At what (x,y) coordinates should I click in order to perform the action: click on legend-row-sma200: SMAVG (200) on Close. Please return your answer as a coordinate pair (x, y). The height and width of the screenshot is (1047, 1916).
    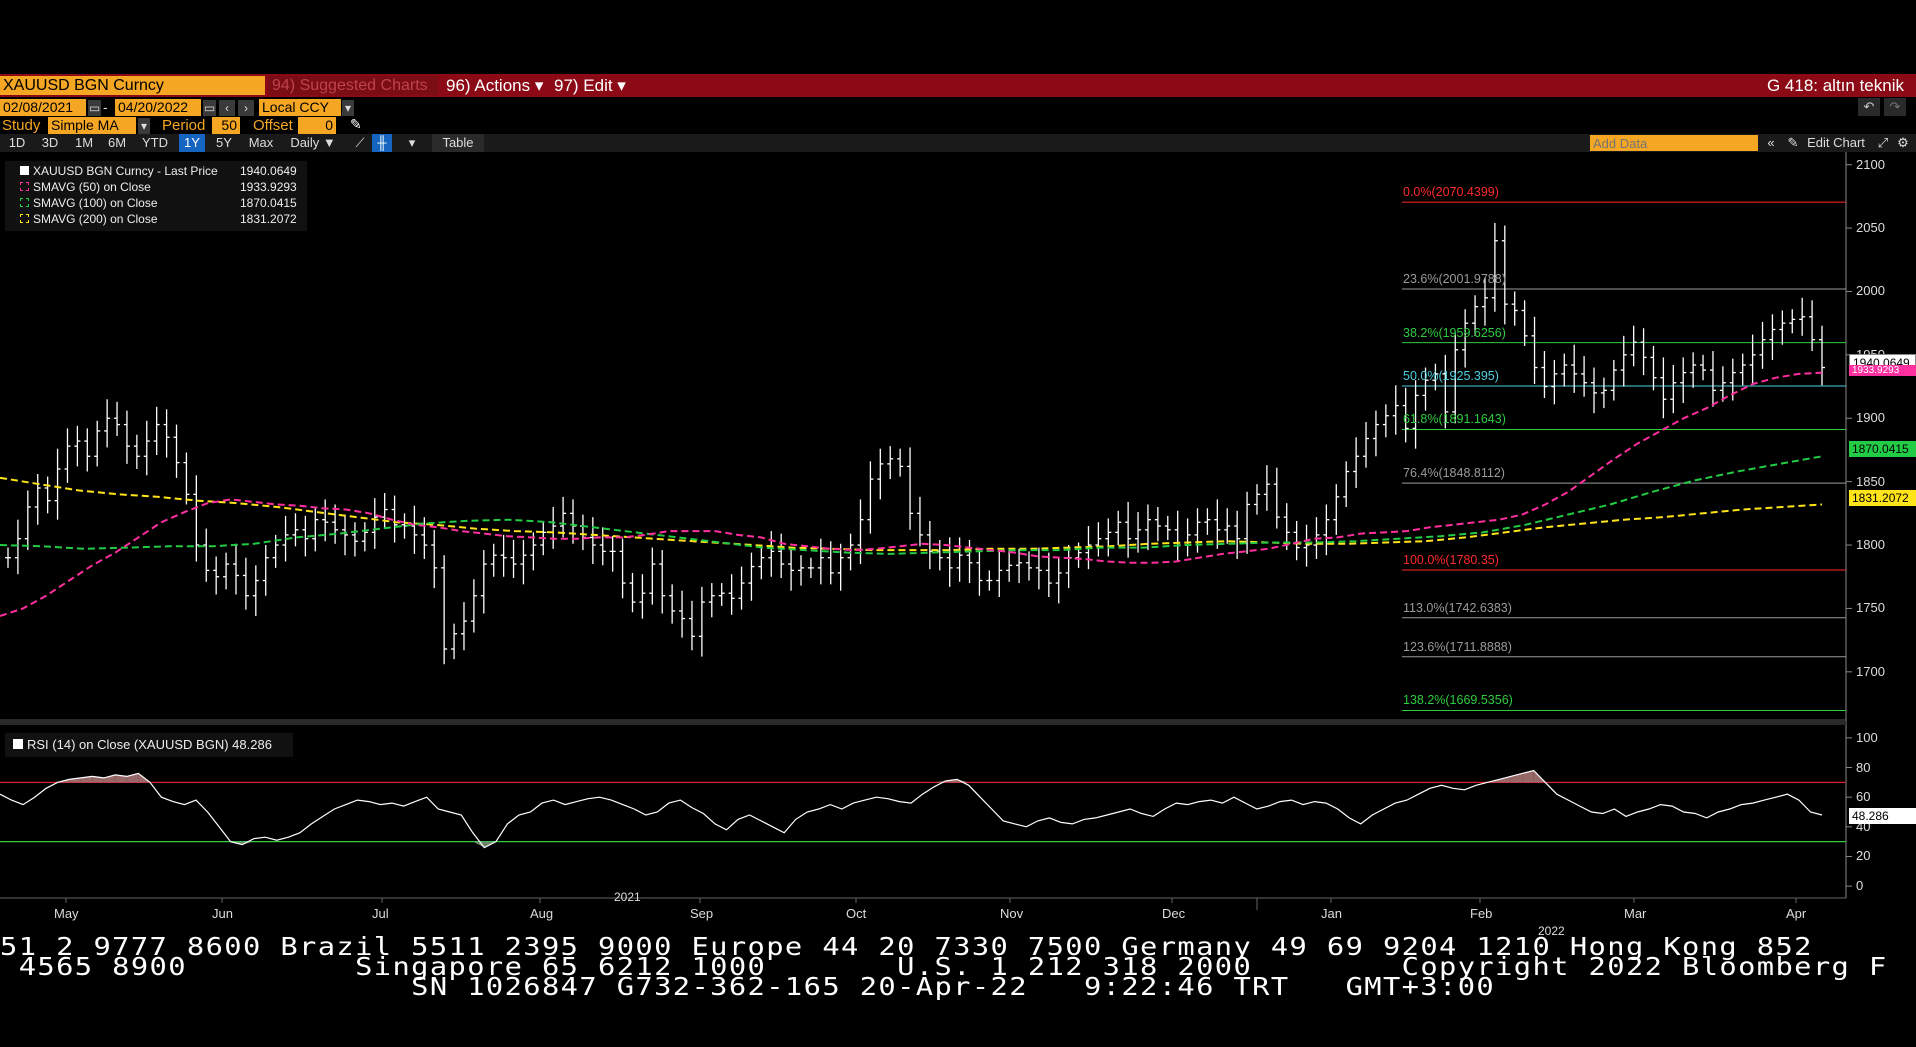
    Looking at the image, I should click on (81, 219).